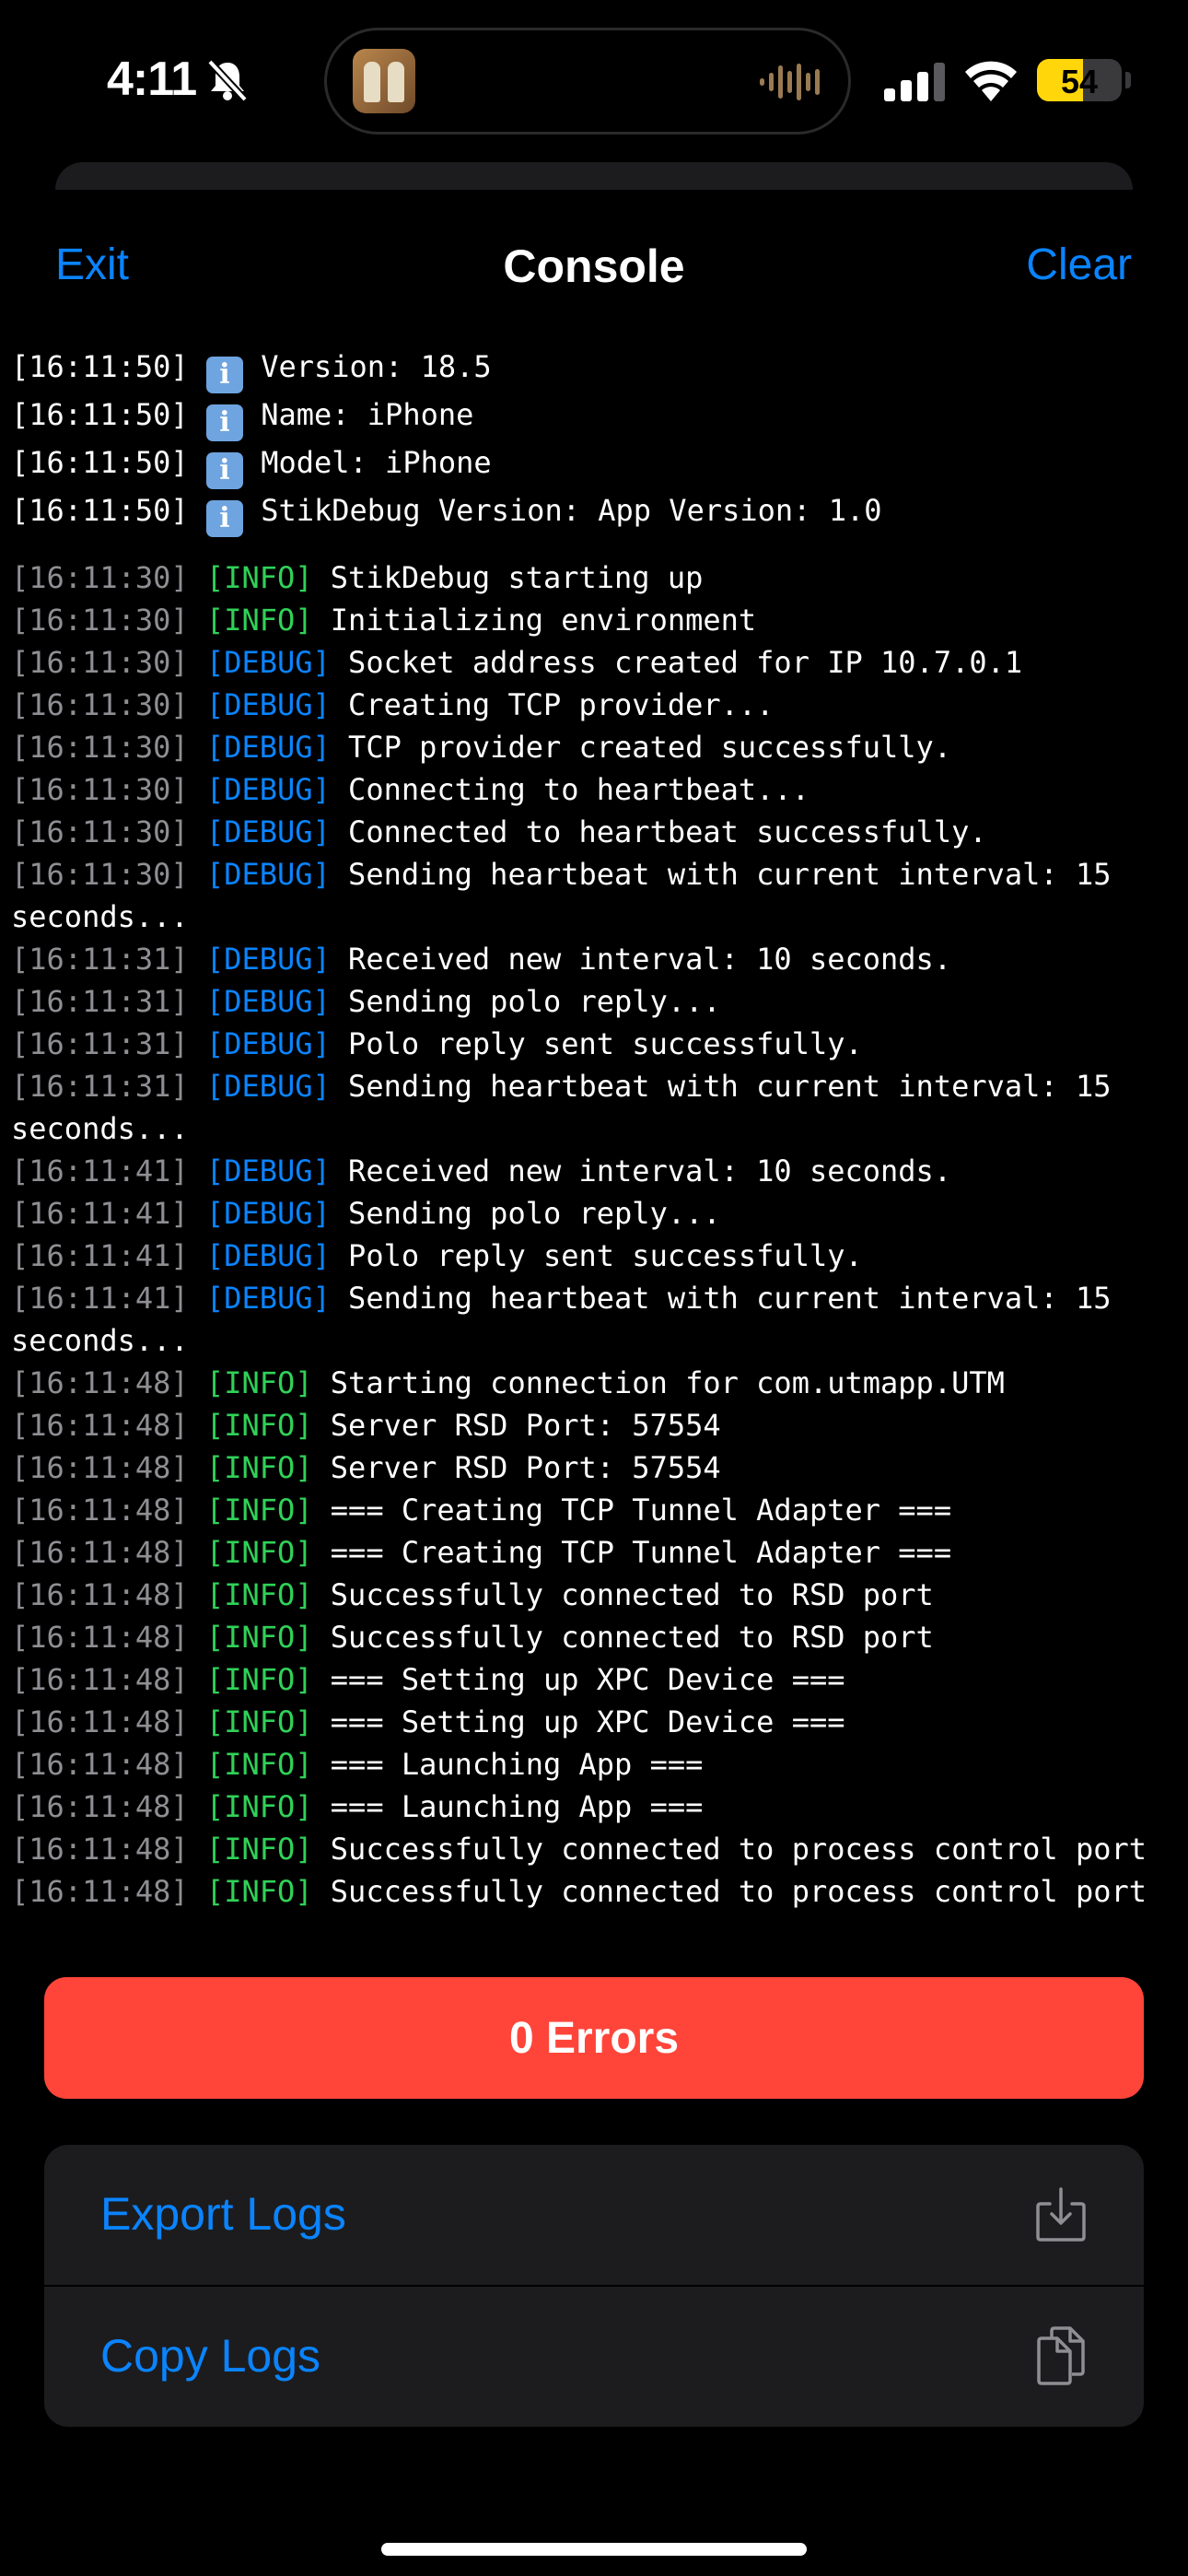 This screenshot has height=2576, width=1188. What do you see at coordinates (1061, 2214) in the screenshot?
I see `export-tray-icon` at bounding box center [1061, 2214].